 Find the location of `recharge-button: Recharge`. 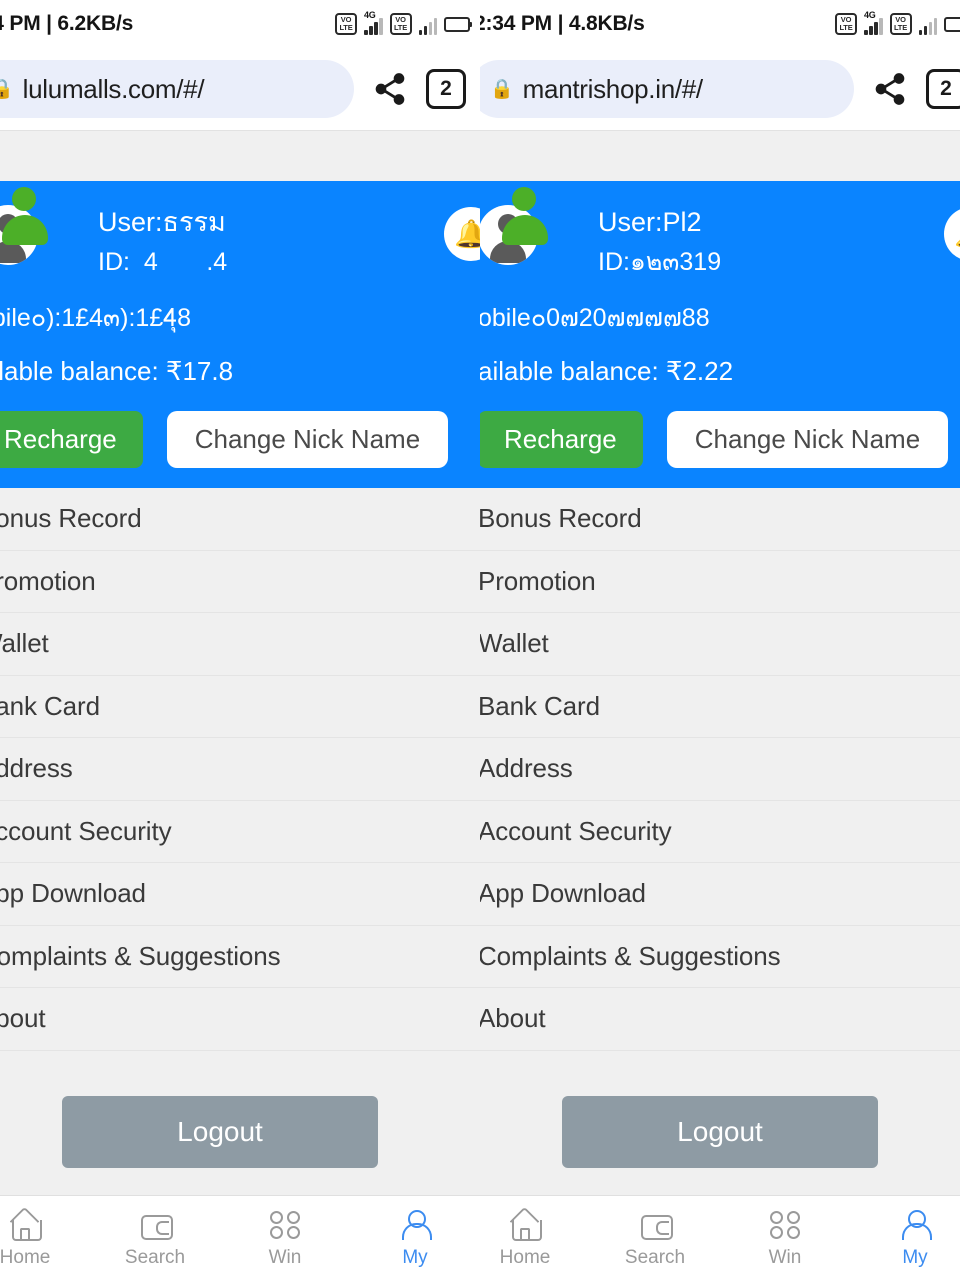

recharge-button: Recharge is located at coordinates (71, 440).